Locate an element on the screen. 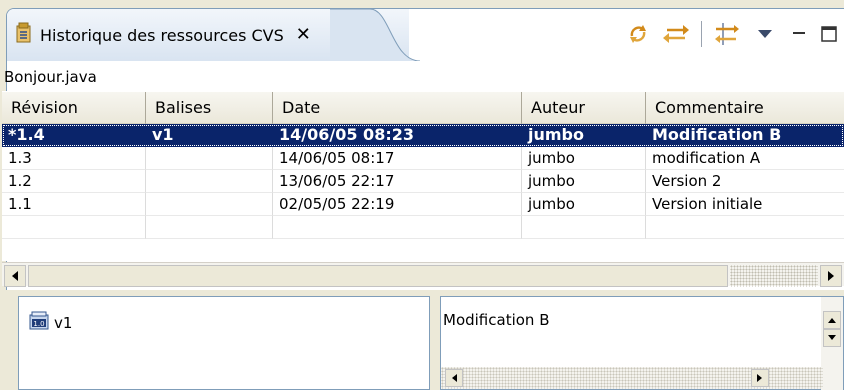 This screenshot has width=844, height=390. cell-date: 02/05/05 22:19 is located at coordinates (397, 204).